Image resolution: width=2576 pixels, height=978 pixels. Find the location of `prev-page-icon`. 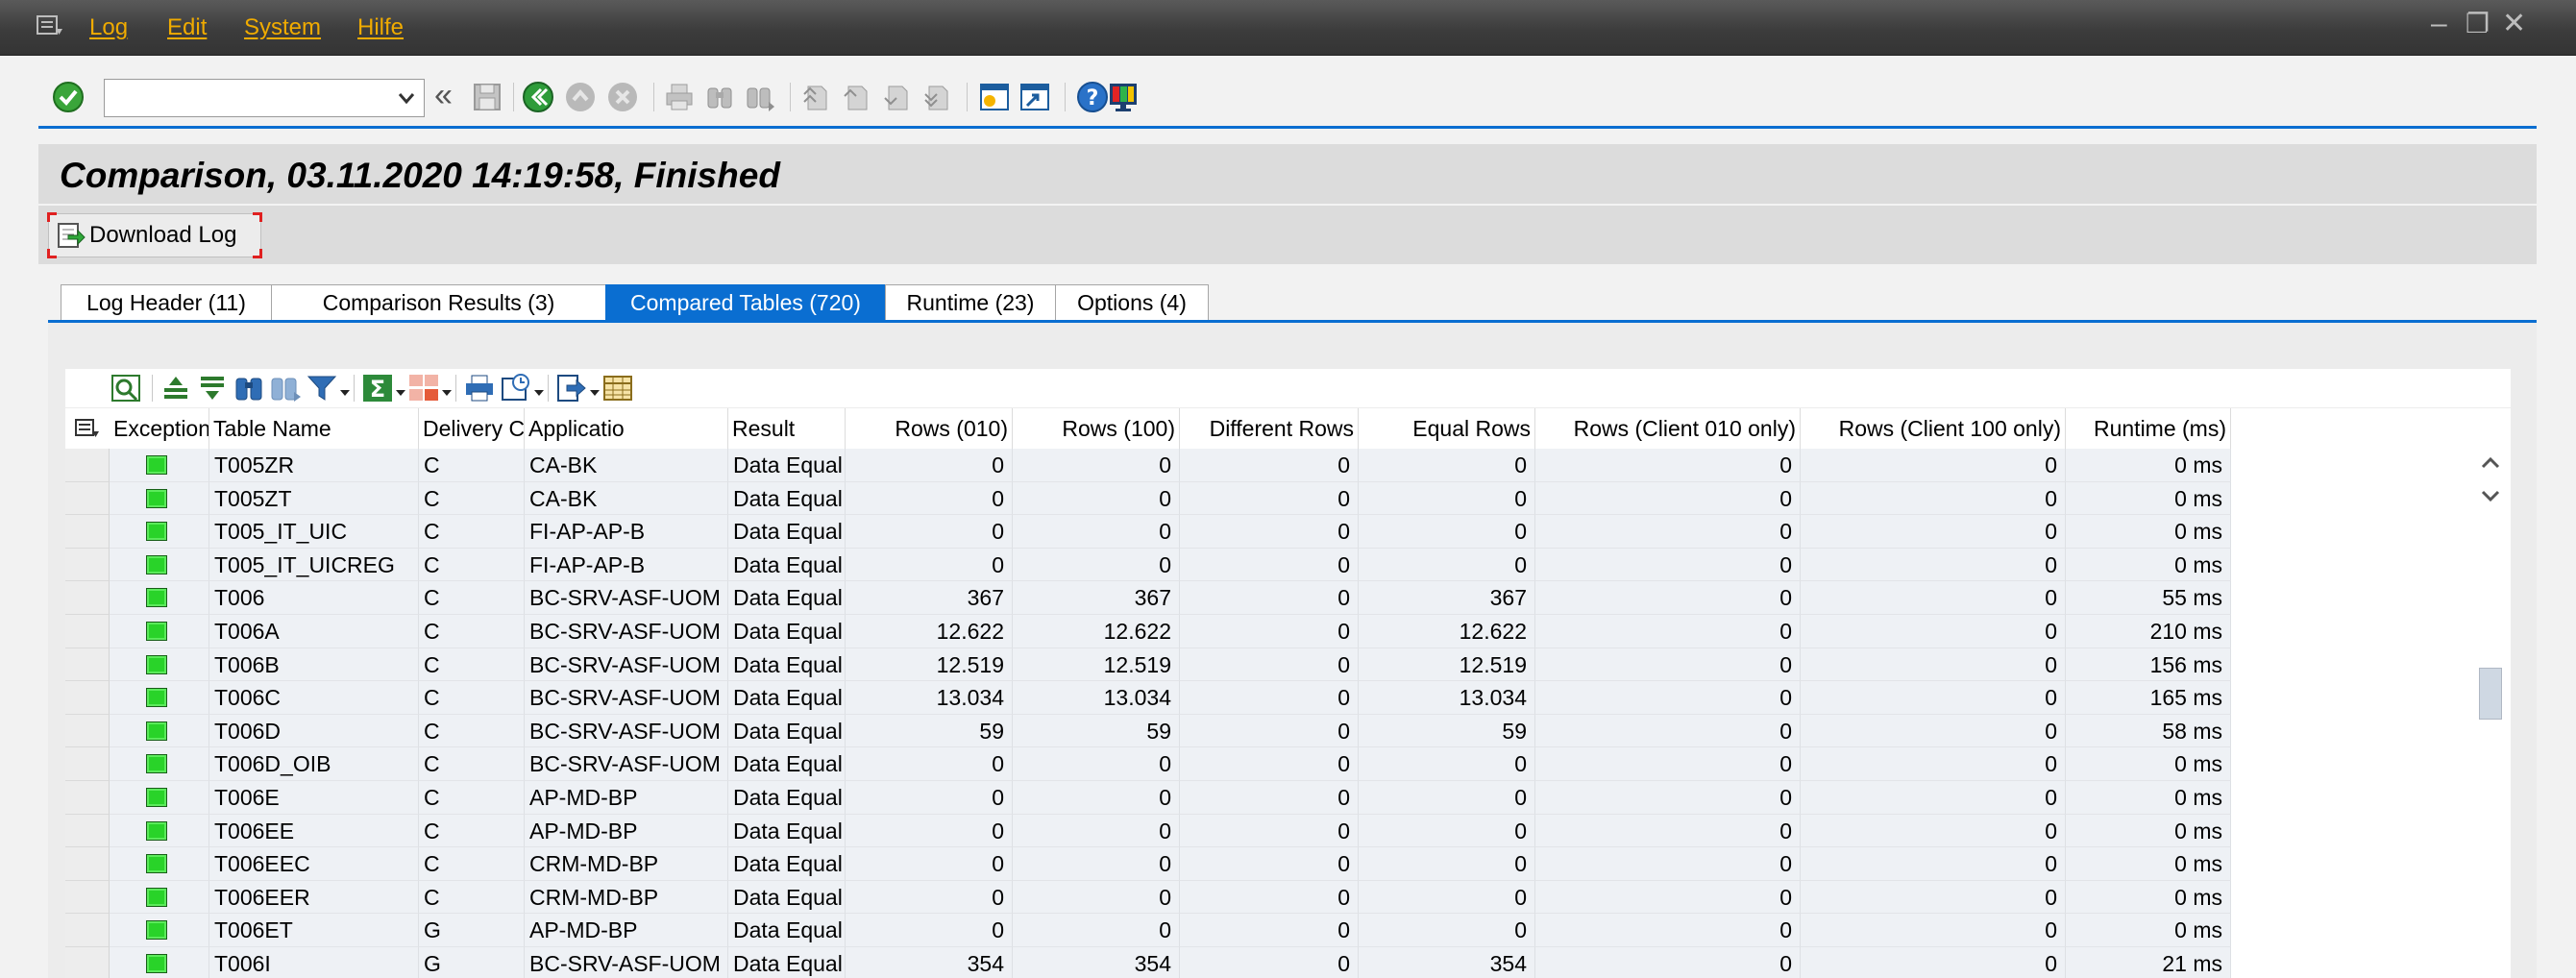

prev-page-icon is located at coordinates (856, 97).